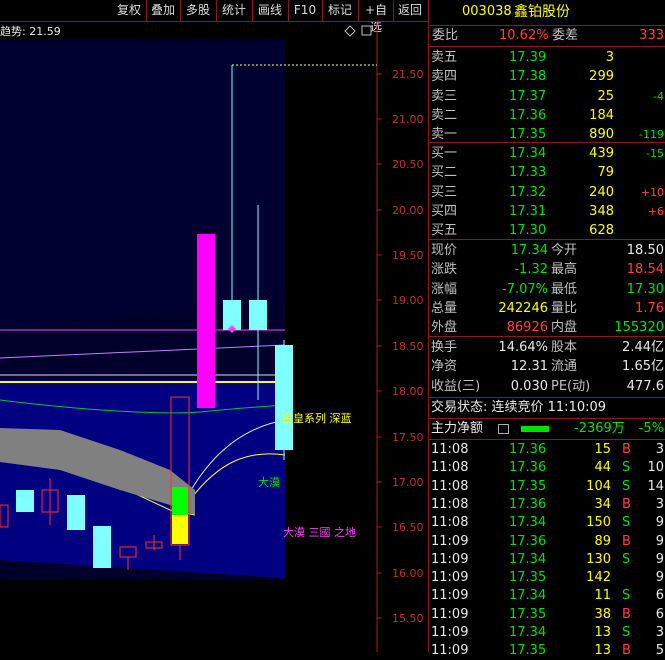 Image resolution: width=665 pixels, height=660 pixels. What do you see at coordinates (605, 173) in the screenshot?
I see `level-volume: 79` at bounding box center [605, 173].